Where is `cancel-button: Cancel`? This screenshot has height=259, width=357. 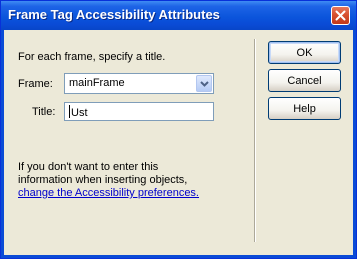
cancel-button: Cancel is located at coordinates (304, 80).